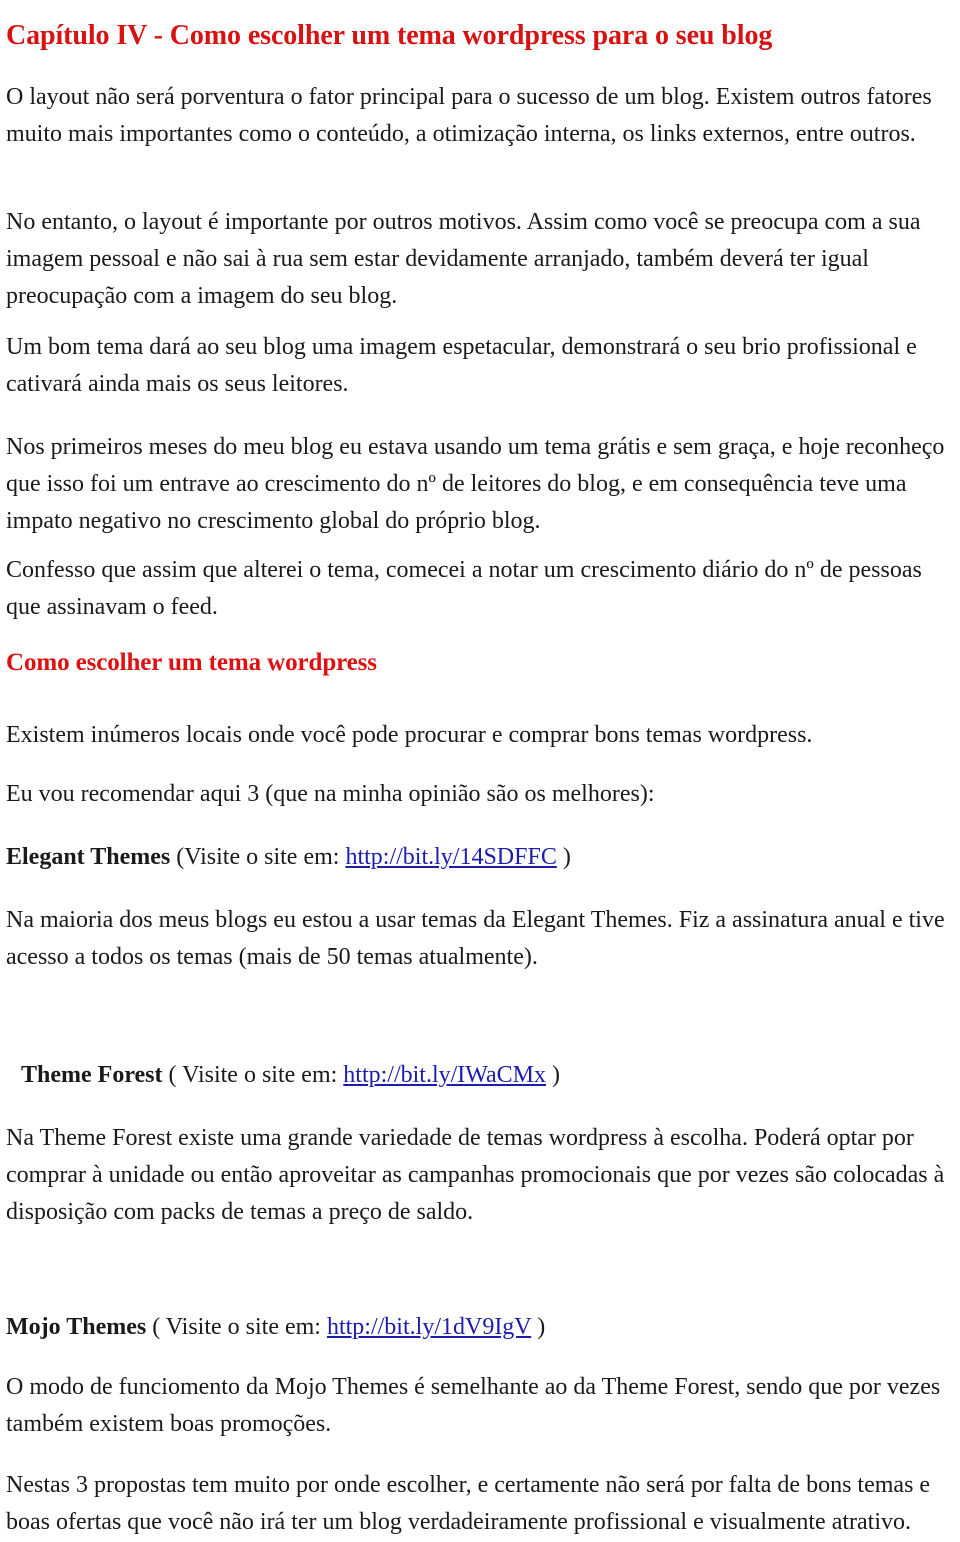 The width and height of the screenshot is (960, 1542). Describe the element at coordinates (92, 1075) in the screenshot. I see `resource-name-theme-forest: Theme Forest` at that location.